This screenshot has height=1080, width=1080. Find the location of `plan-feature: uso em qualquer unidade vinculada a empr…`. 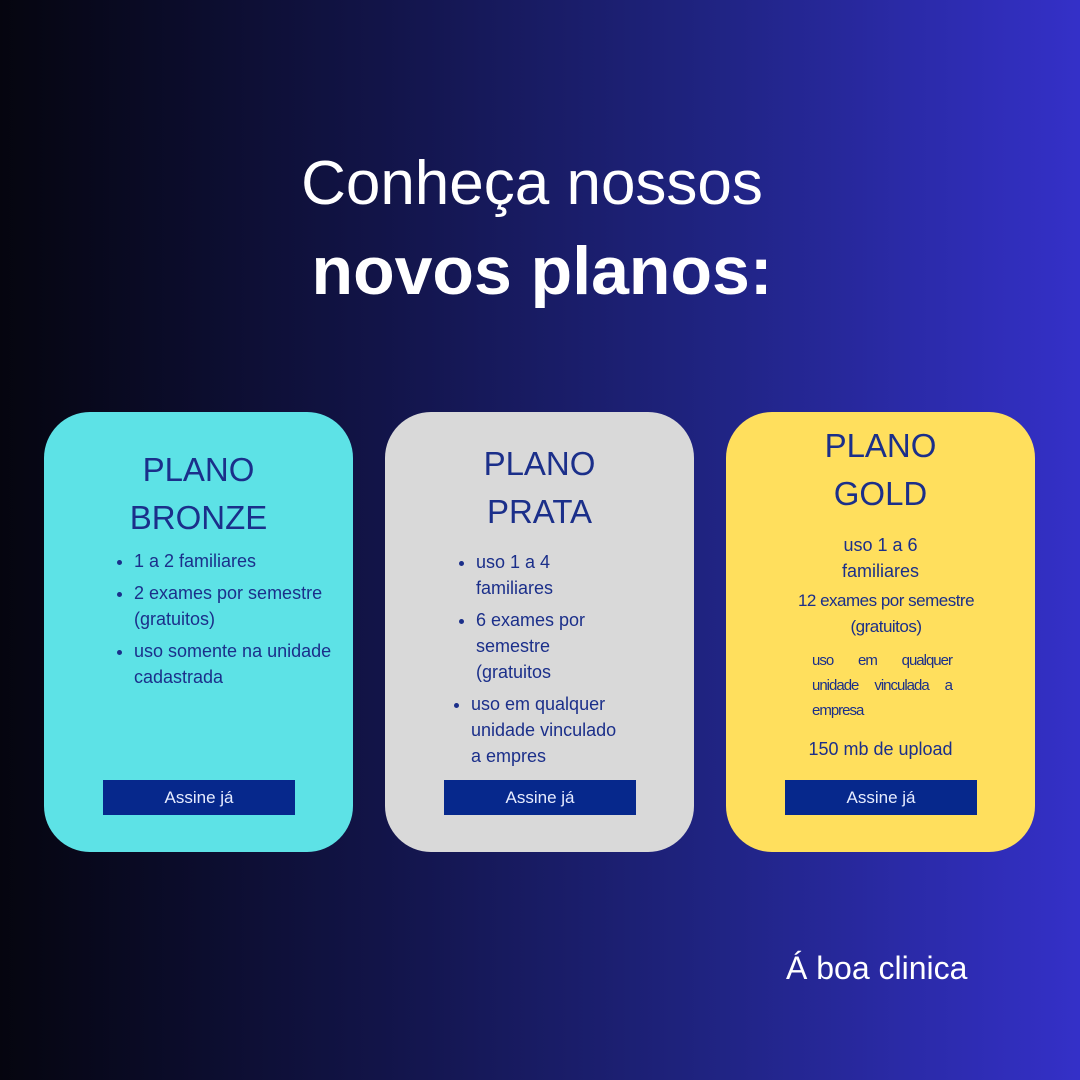

plan-feature: uso em qualquer unidade vinculada a empr… is located at coordinates (882, 685).